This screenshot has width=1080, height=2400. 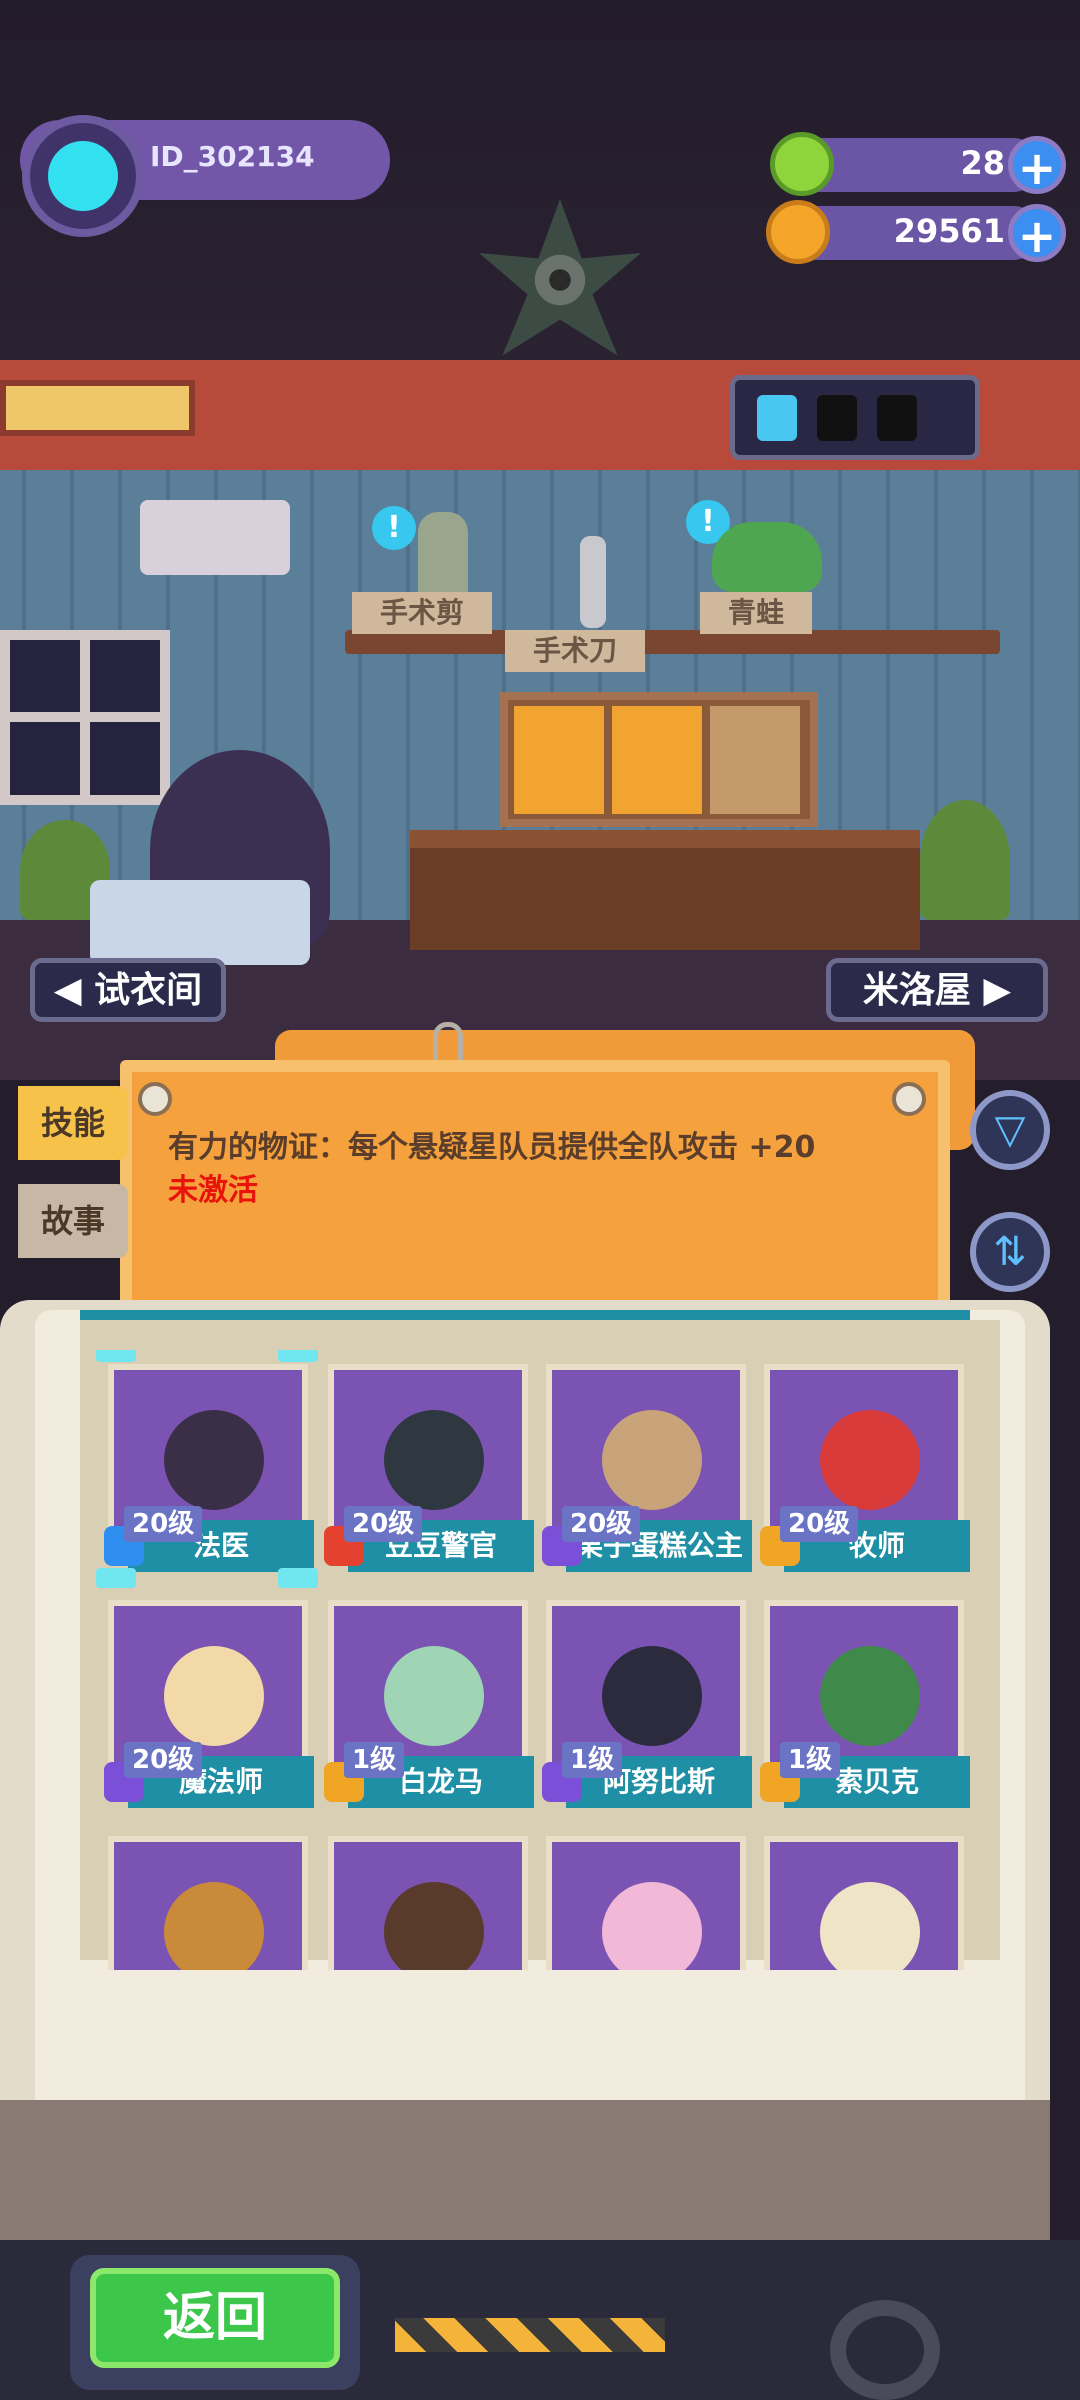 I want to click on skill-status: 未激活, so click(x=213, y=1190).